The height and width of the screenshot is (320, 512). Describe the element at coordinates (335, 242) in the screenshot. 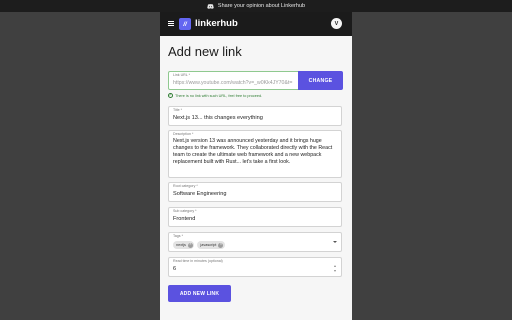

I see `chevron-down-icon` at that location.